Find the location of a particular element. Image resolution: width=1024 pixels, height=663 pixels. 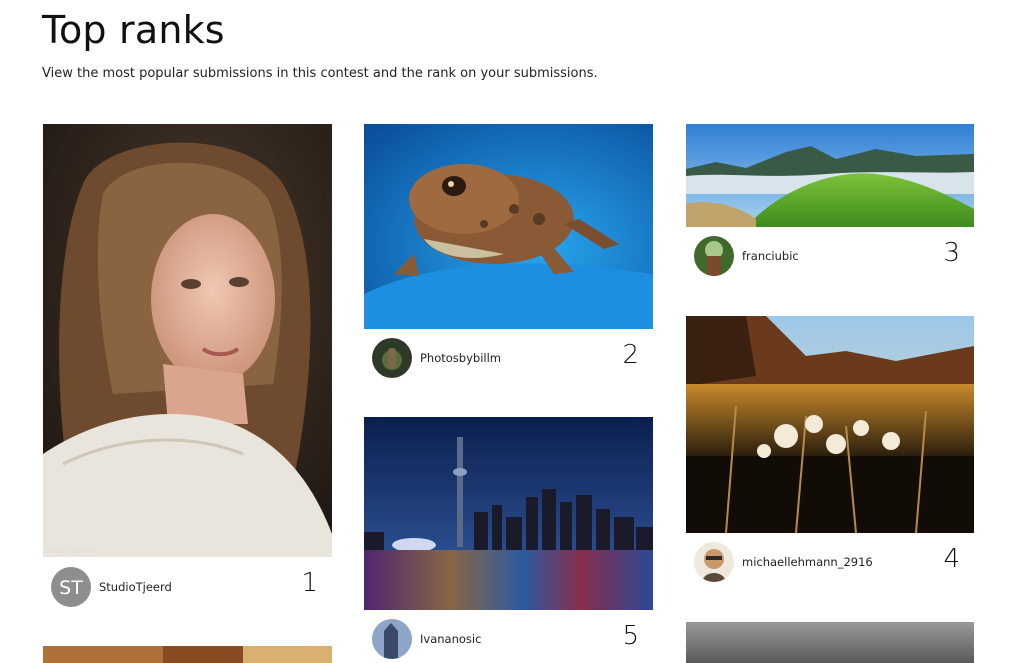

username-link: Photosbybillm is located at coordinates (460, 358).